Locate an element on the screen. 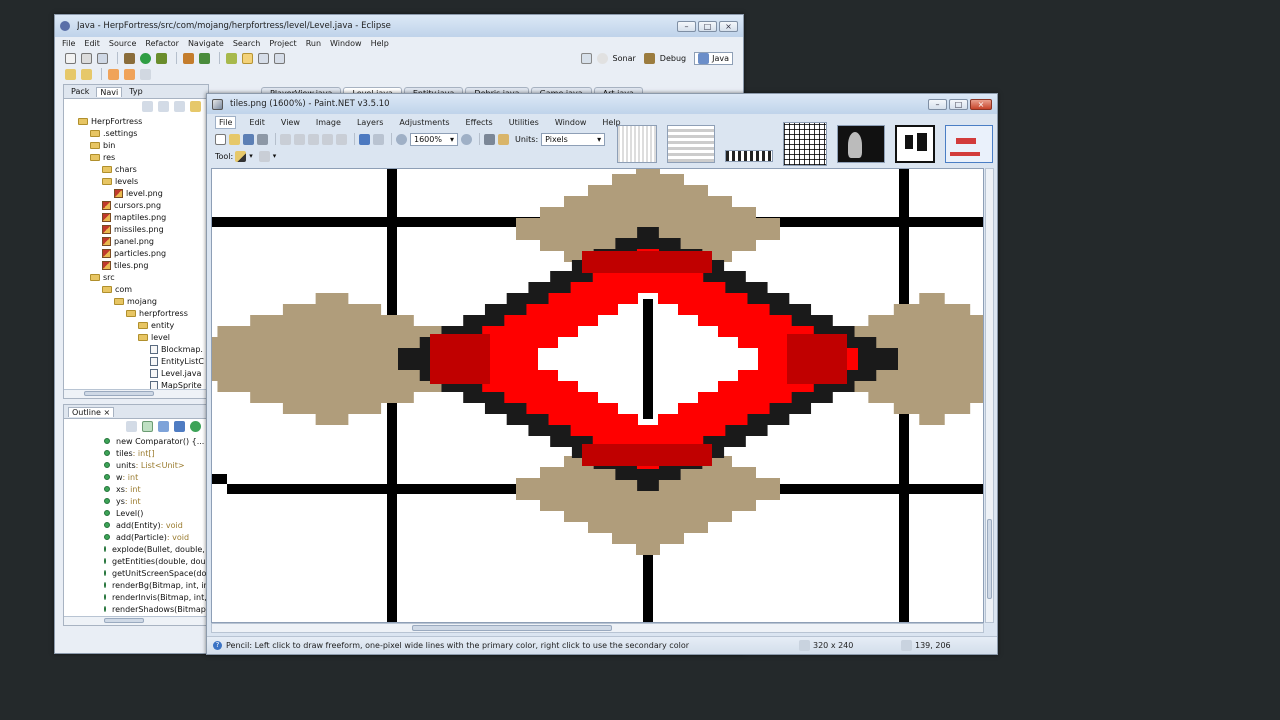 Image resolution: width=1280 pixels, height=720 pixels. deselect-icon is located at coordinates (341, 139).